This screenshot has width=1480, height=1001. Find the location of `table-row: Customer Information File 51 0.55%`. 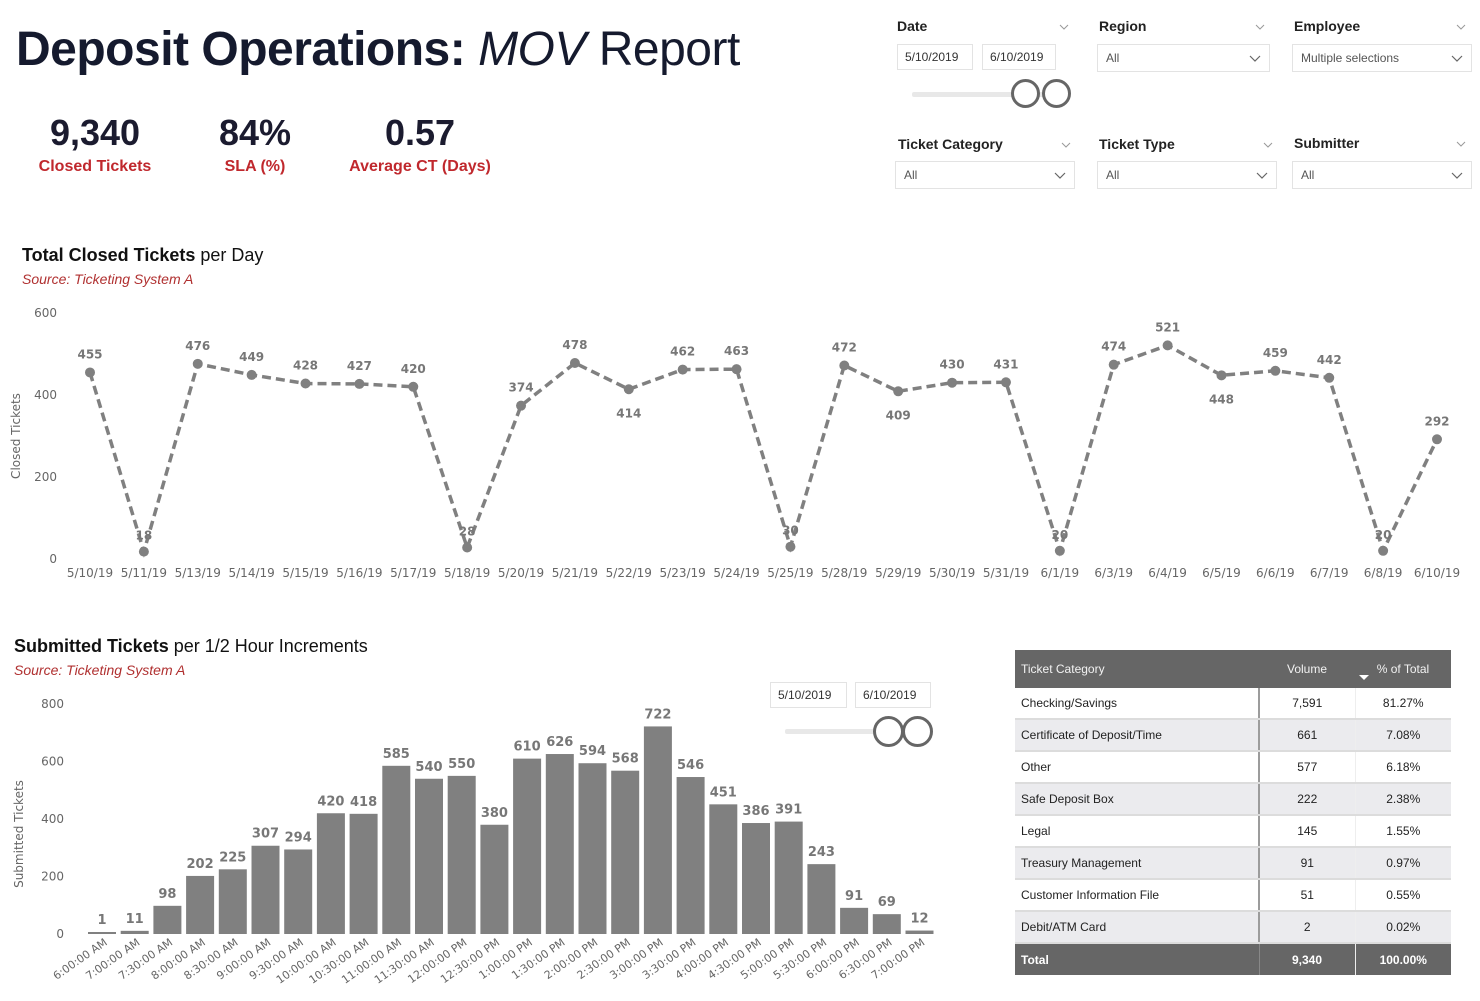

table-row: Customer Information File 51 0.55% is located at coordinates (1233, 895).